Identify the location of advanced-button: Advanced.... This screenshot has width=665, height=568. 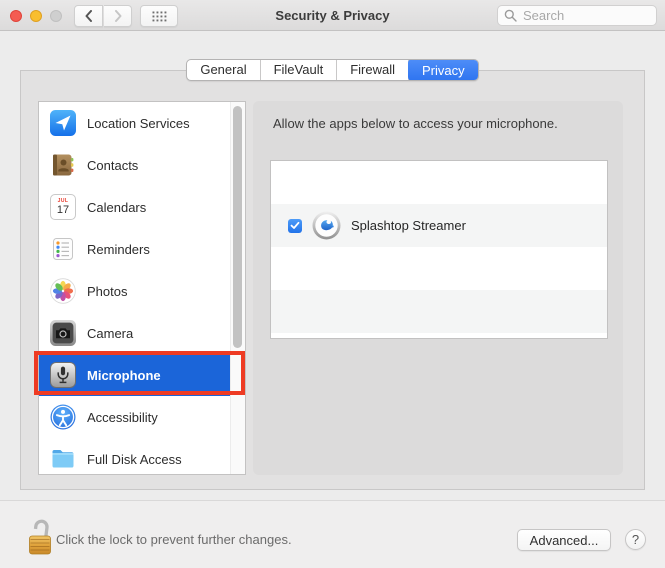
(564, 540).